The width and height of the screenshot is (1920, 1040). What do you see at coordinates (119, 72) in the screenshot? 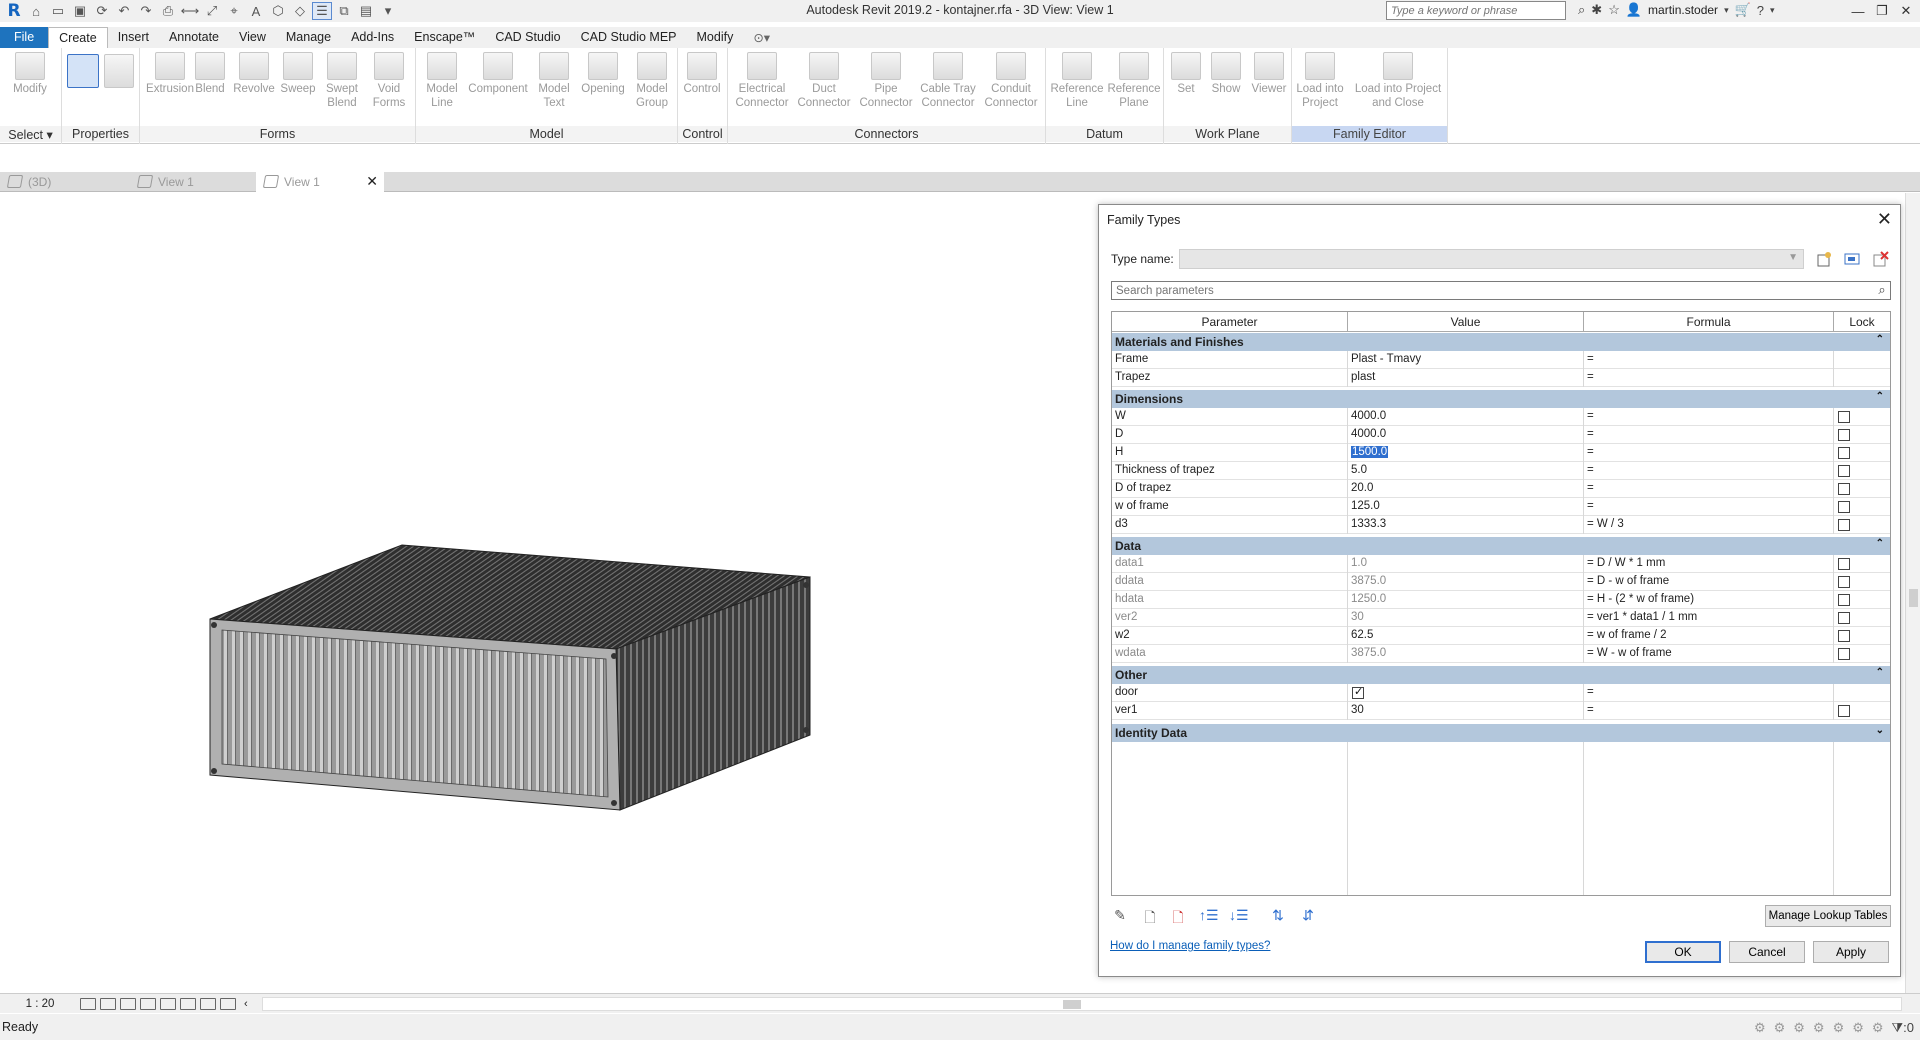
I see `family-category-tool` at bounding box center [119, 72].